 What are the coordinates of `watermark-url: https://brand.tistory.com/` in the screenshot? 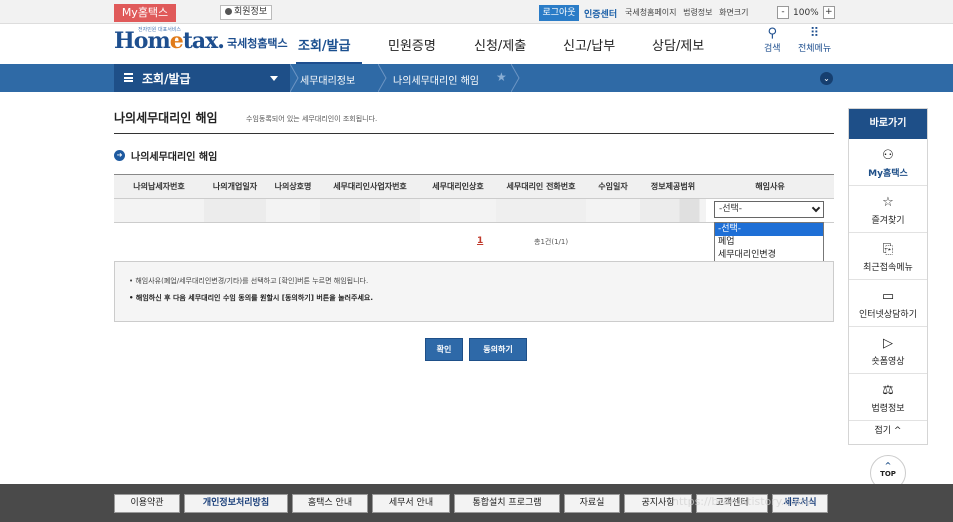 It's located at (742, 501).